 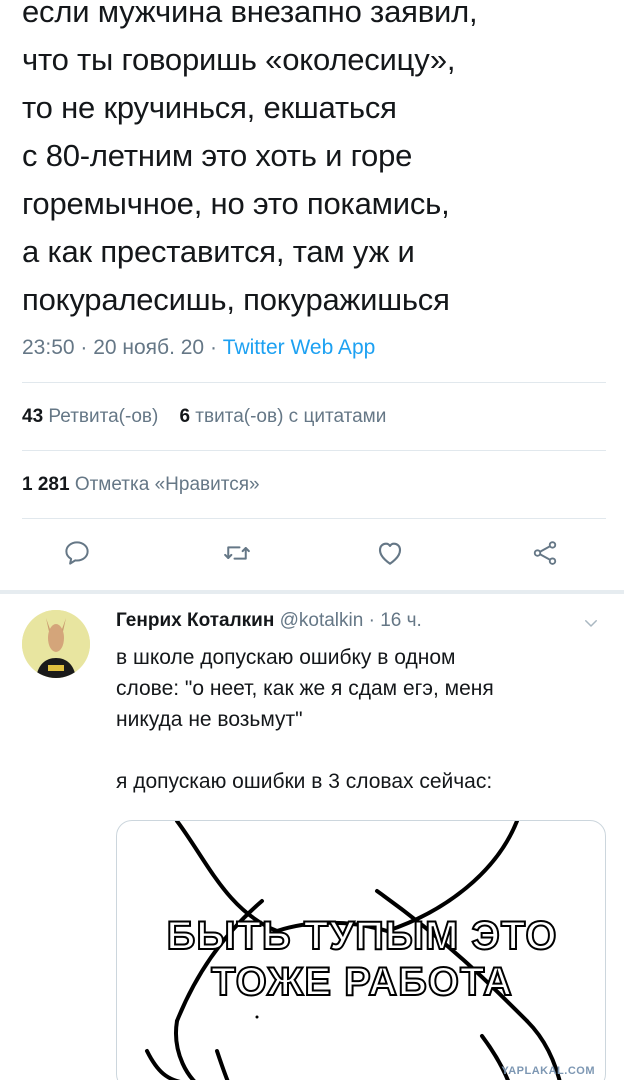 I want to click on tweet-line: то не кручинься, екшаться, so click(x=209, y=107).